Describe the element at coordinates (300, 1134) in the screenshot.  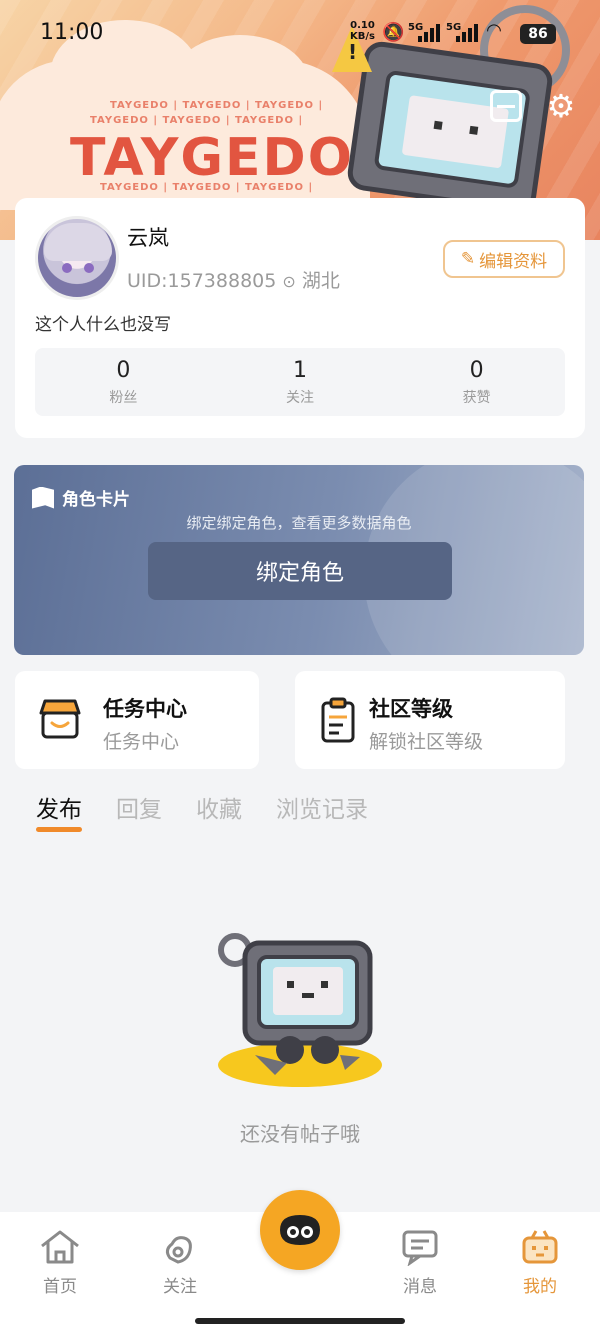
I see `empty-state-text: 还没有帖子哦` at that location.